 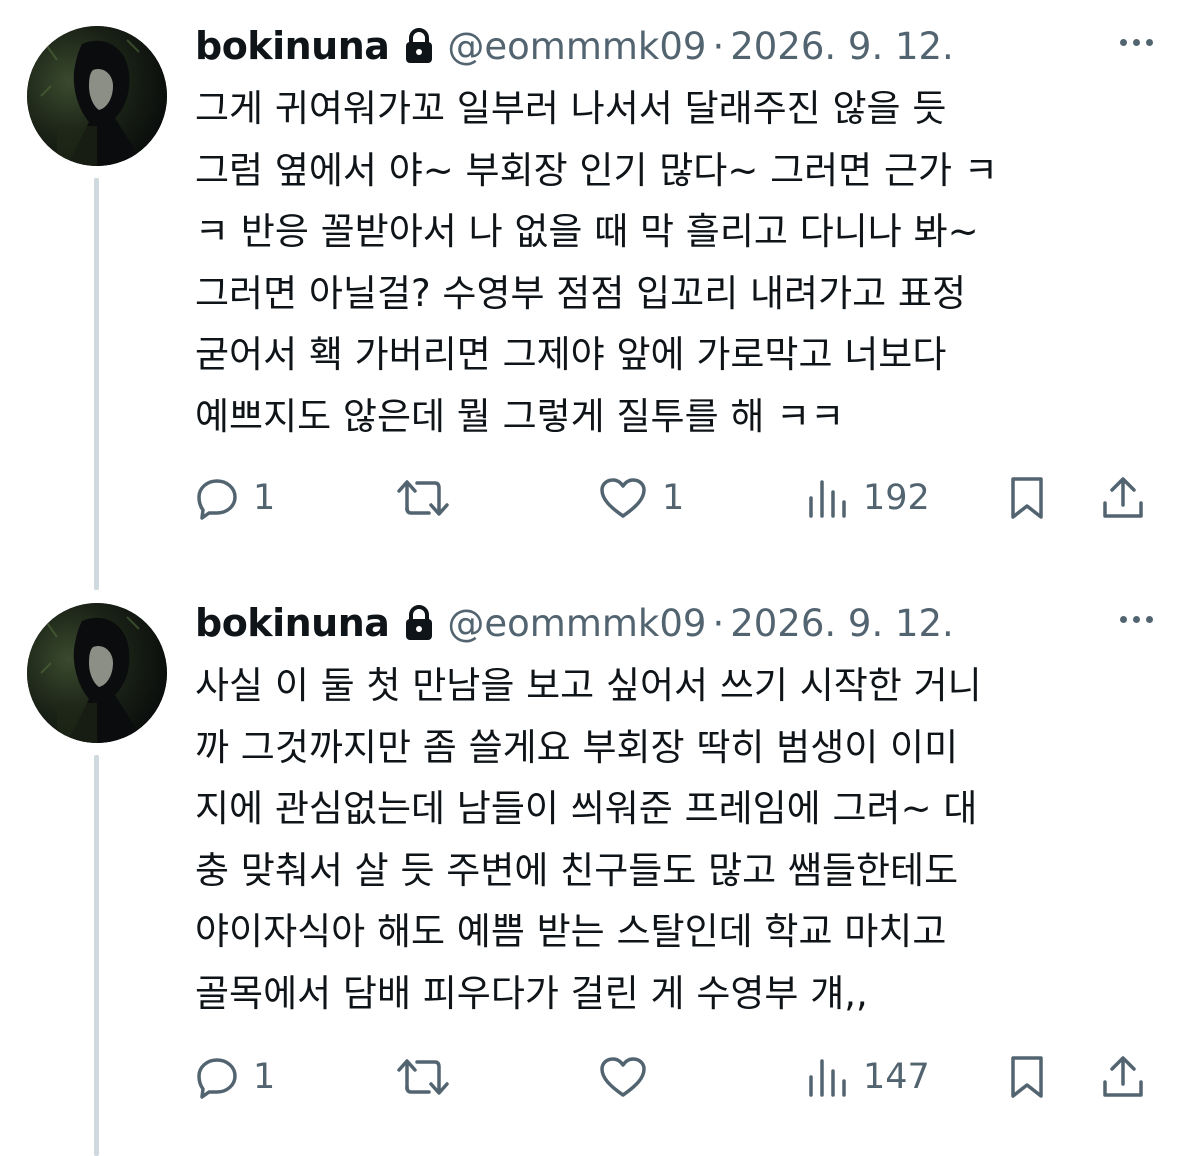 I want to click on tweet-text-line: 굳어서 홱 가버리면 그제야 앞에 가로막고 너보다, so click(x=571, y=354).